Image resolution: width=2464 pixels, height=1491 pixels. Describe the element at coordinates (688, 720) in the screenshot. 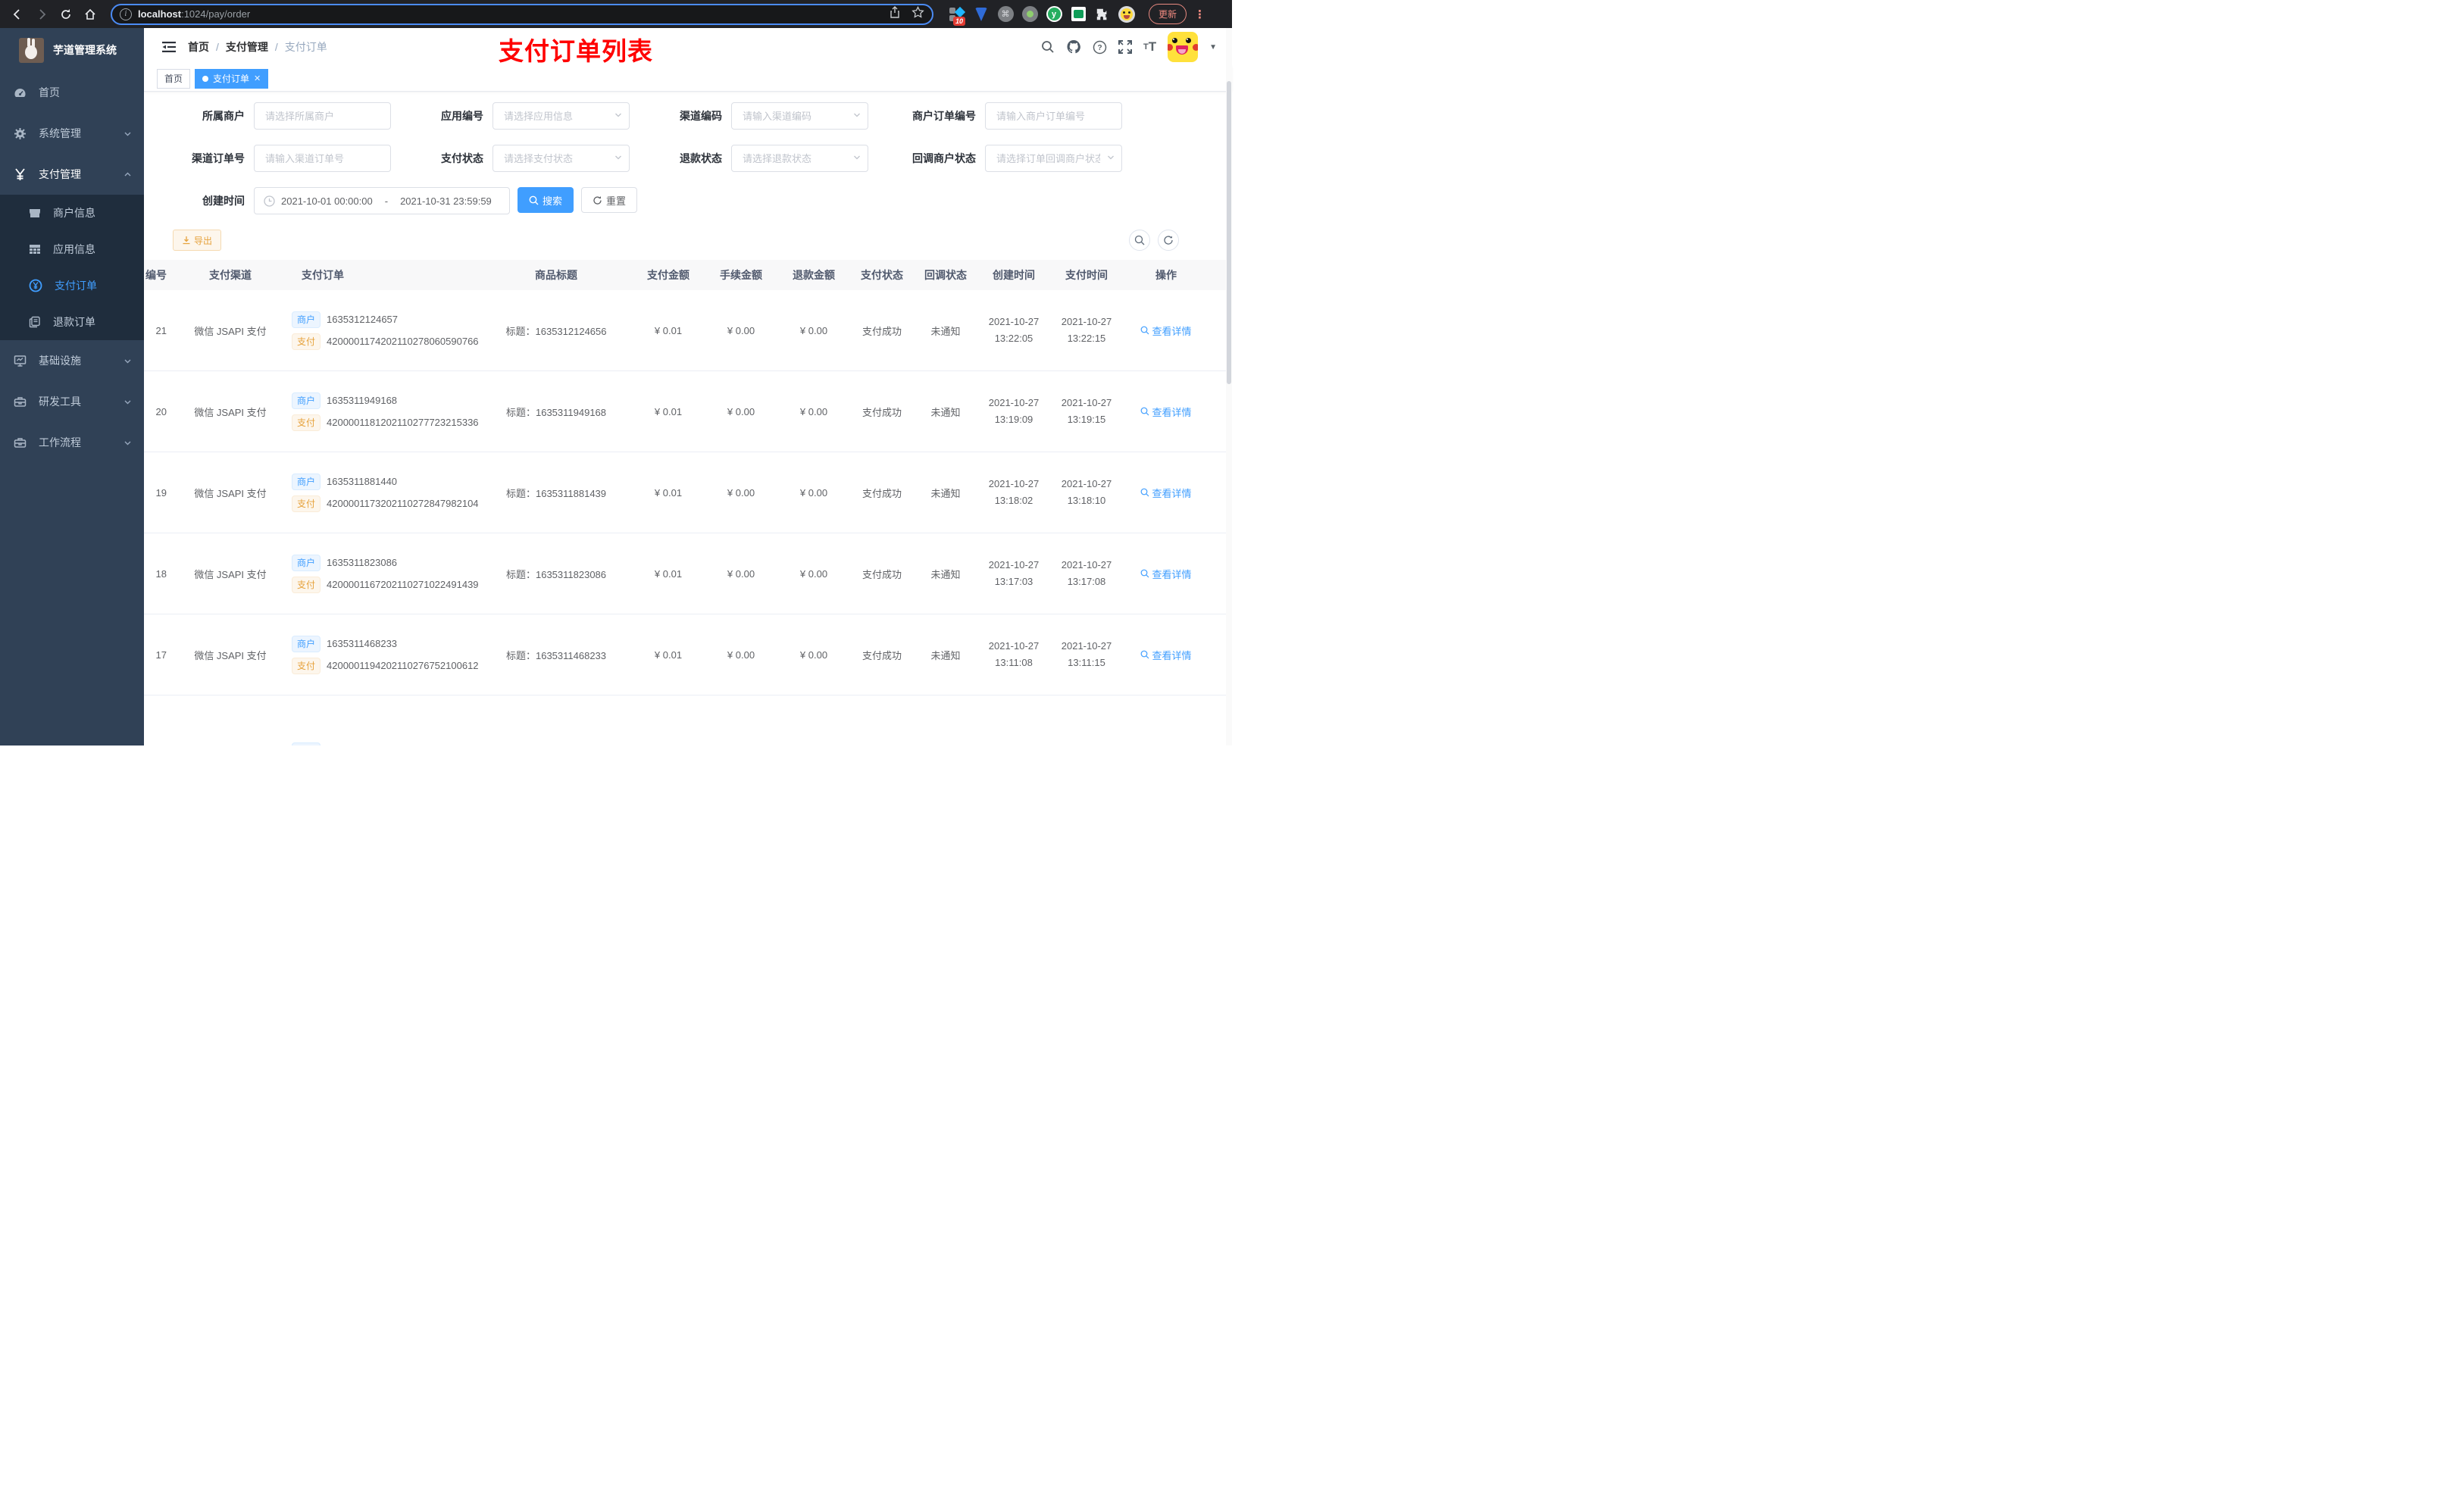

I see `table-row-partial: 商户 1635311354796` at that location.